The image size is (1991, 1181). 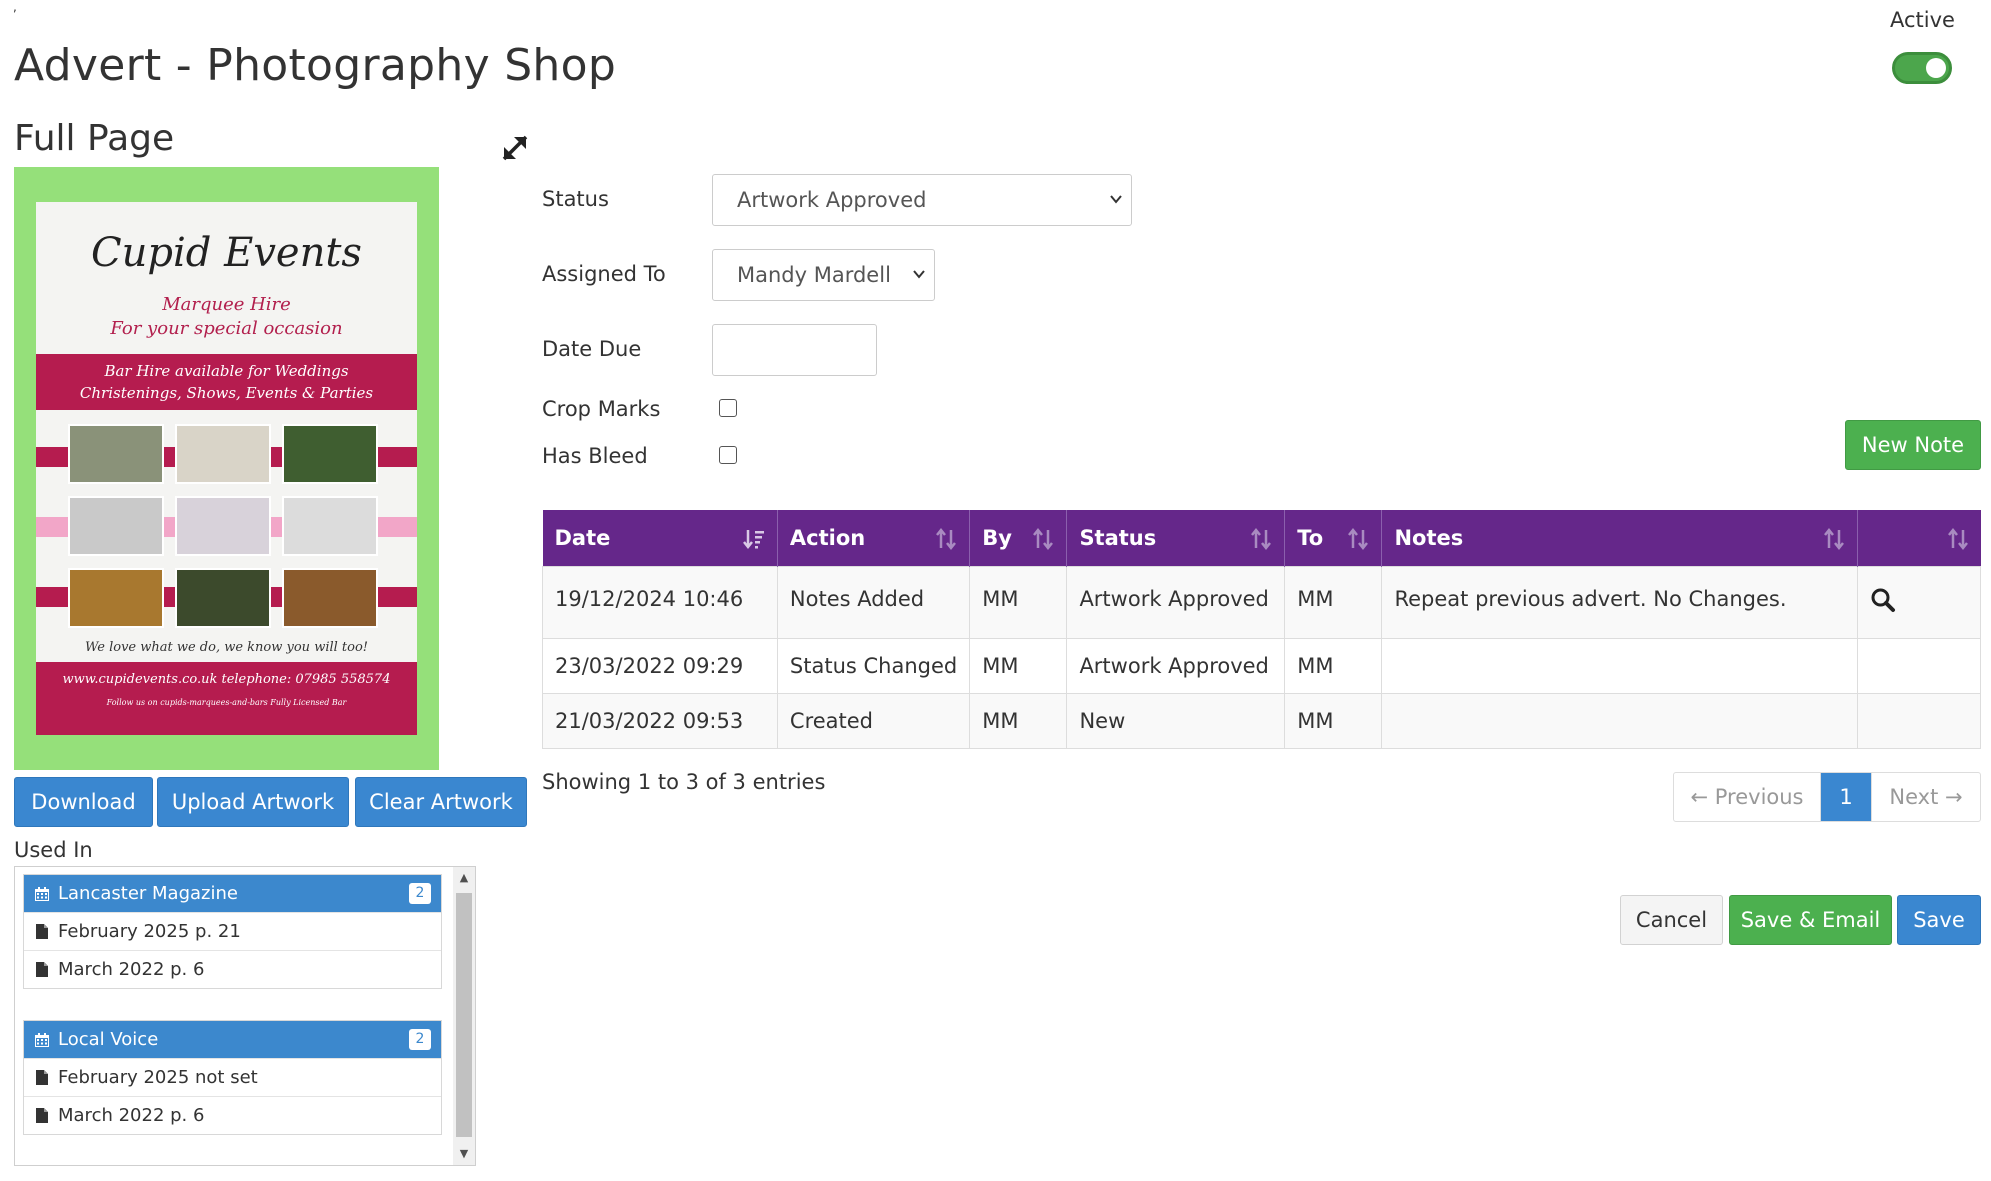 I want to click on column-header-actions, so click(x=1919, y=538).